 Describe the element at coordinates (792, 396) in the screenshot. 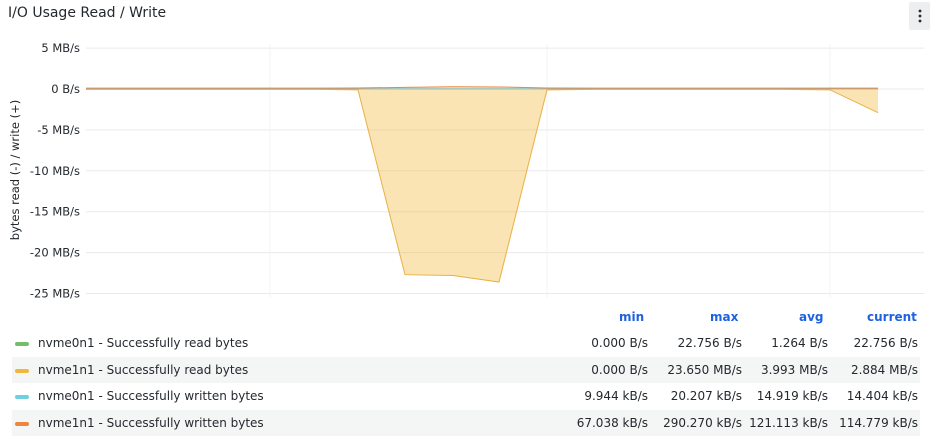

I see `stat-avg: 14.919 kB/s` at that location.